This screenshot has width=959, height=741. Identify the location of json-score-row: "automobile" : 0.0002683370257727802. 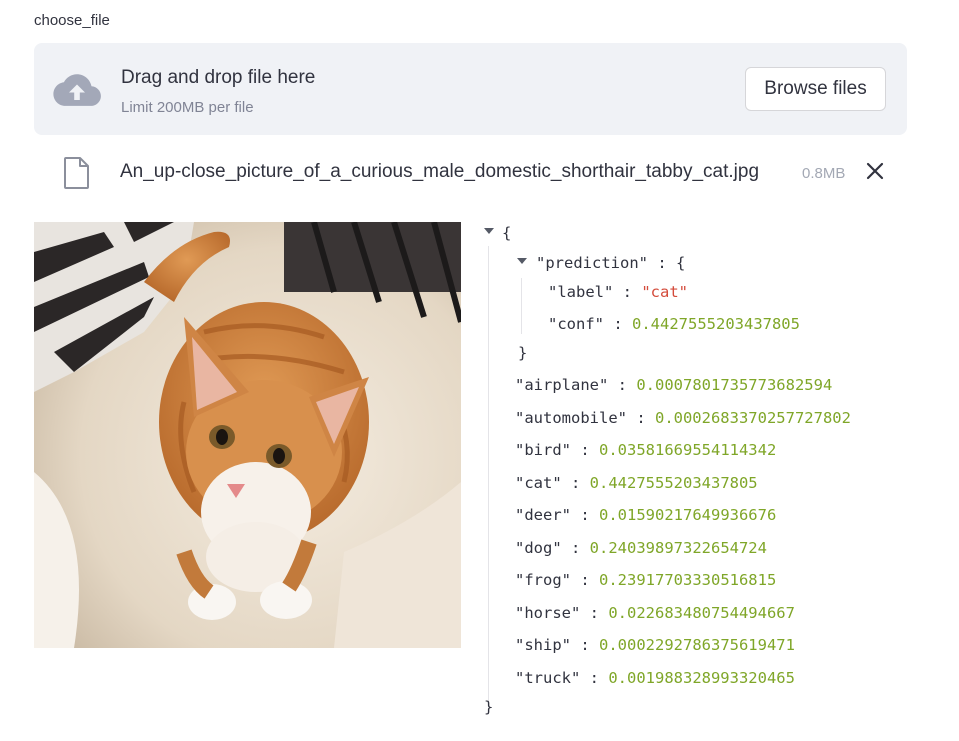
(683, 418).